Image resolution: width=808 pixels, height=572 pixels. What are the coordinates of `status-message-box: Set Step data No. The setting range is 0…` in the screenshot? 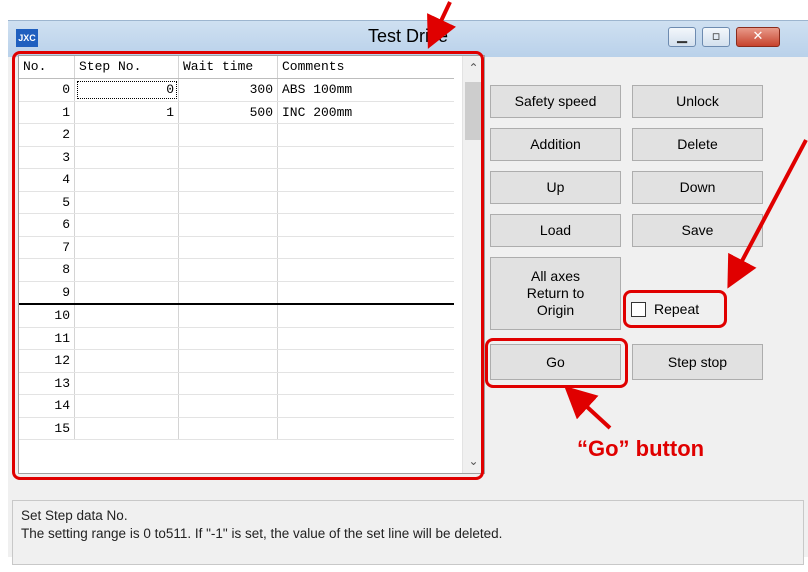 It's located at (408, 532).